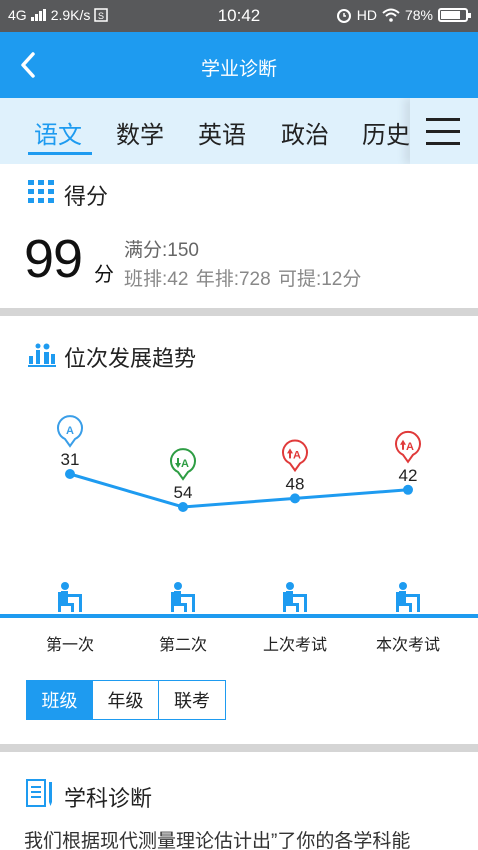  Describe the element at coordinates (140, 132) in the screenshot. I see `tab-math: 数学` at that location.